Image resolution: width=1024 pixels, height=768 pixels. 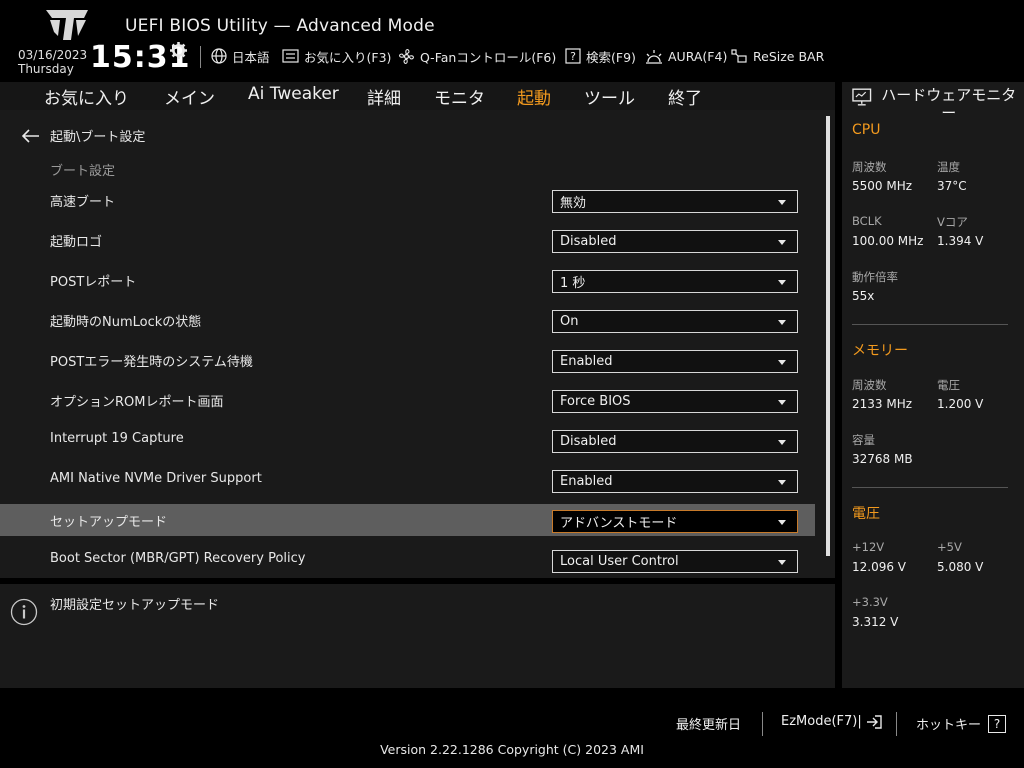 I want to click on mem-volt-label: 電圧, so click(x=948, y=385).